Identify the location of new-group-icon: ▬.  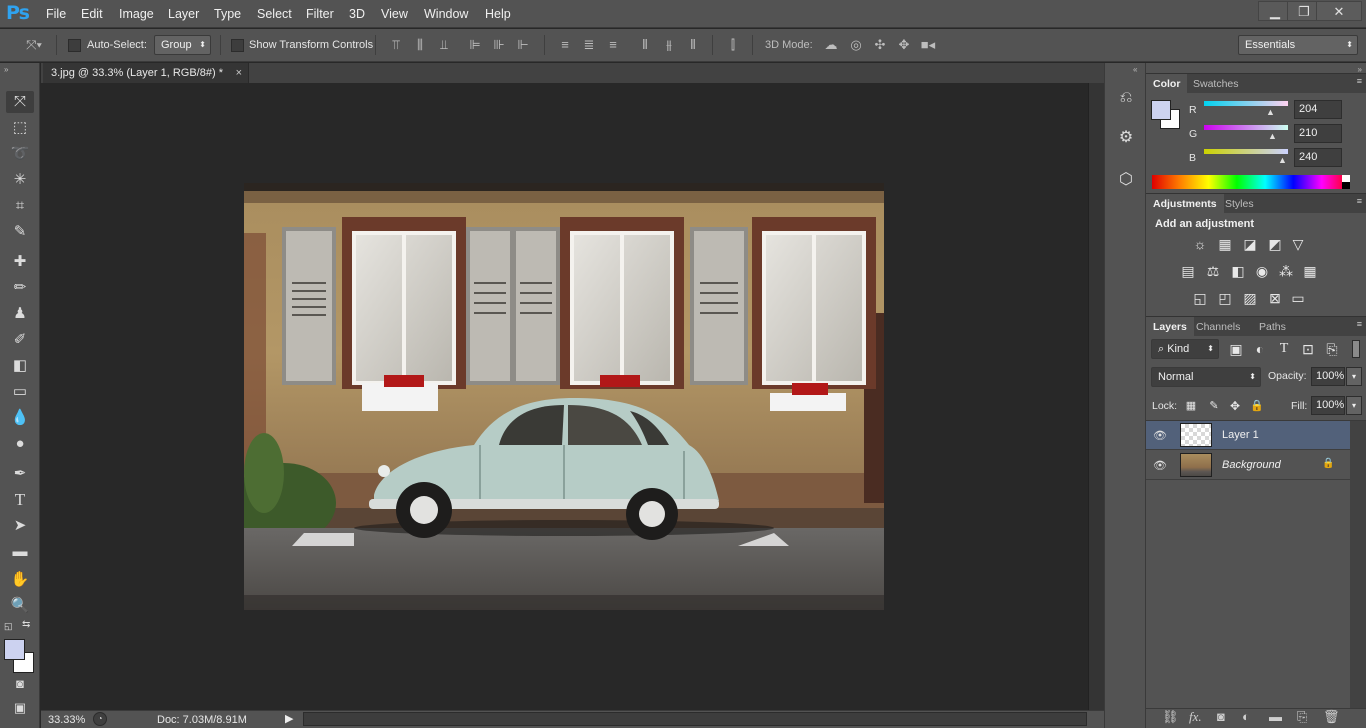
(1275, 716).